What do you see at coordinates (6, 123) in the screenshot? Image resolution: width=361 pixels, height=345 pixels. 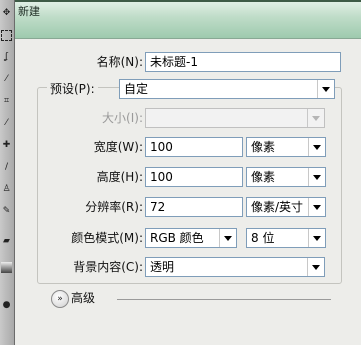 I see `eyedropper-icon: ⁄` at bounding box center [6, 123].